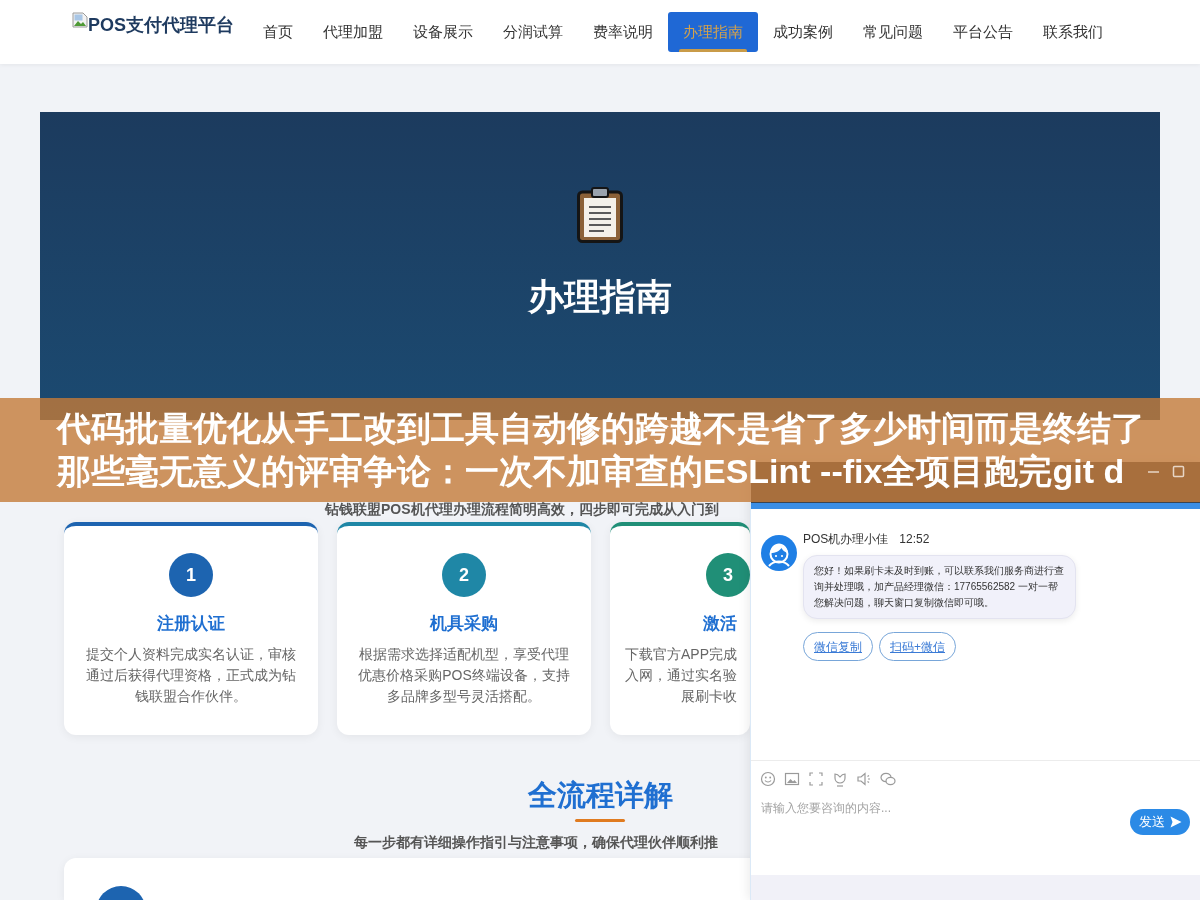  Describe the element at coordinates (803, 32) in the screenshot. I see `nav-link: 成功案例` at that location.